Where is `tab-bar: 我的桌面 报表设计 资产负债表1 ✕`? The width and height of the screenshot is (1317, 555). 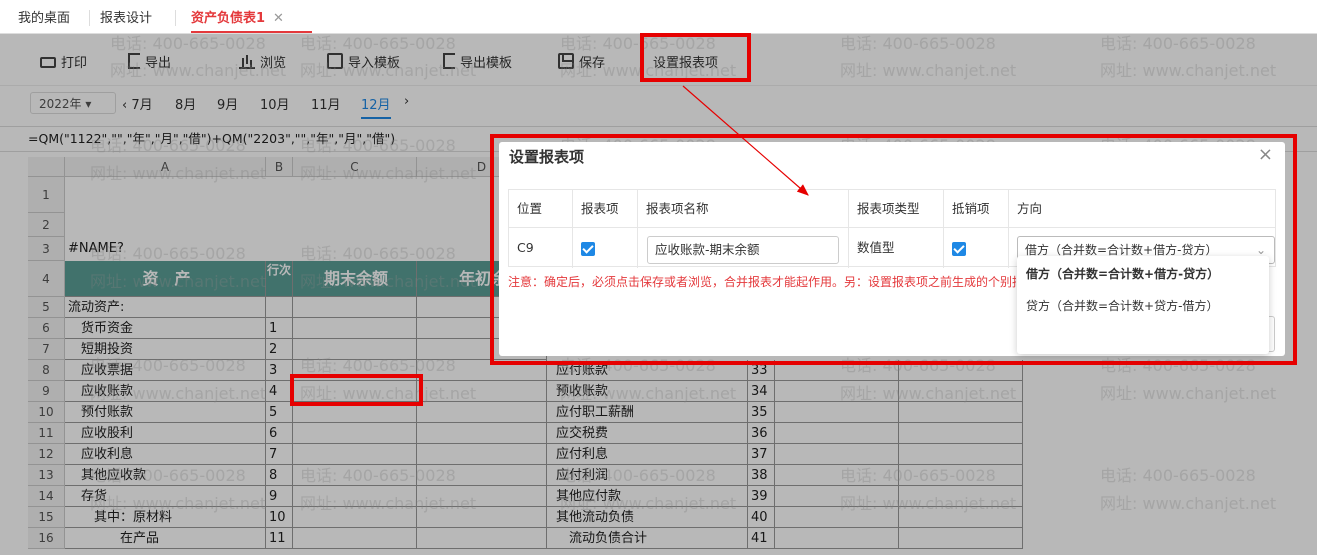 tab-bar: 我的桌面 报表设计 资产负债表1 ✕ is located at coordinates (658, 17).